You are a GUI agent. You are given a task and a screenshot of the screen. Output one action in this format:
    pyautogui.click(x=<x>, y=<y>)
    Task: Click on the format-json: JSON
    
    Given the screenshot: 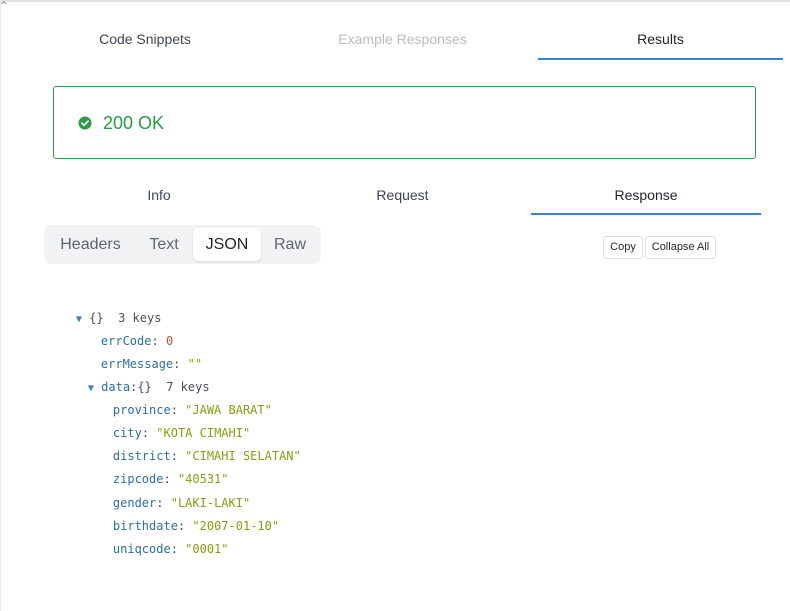 What is the action you would take?
    pyautogui.click(x=227, y=244)
    